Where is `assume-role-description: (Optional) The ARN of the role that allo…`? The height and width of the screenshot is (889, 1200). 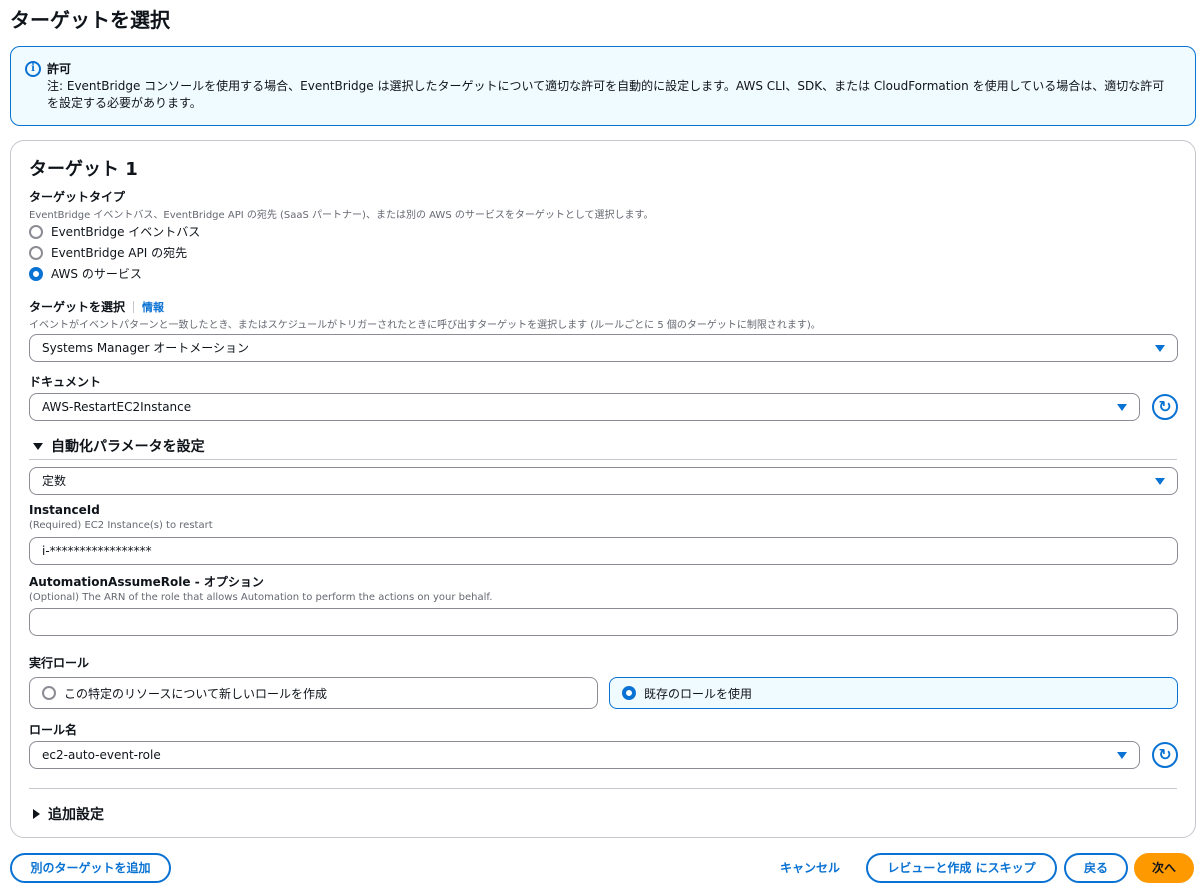 assume-role-description: (Optional) The ARN of the role that allo… is located at coordinates (261, 597).